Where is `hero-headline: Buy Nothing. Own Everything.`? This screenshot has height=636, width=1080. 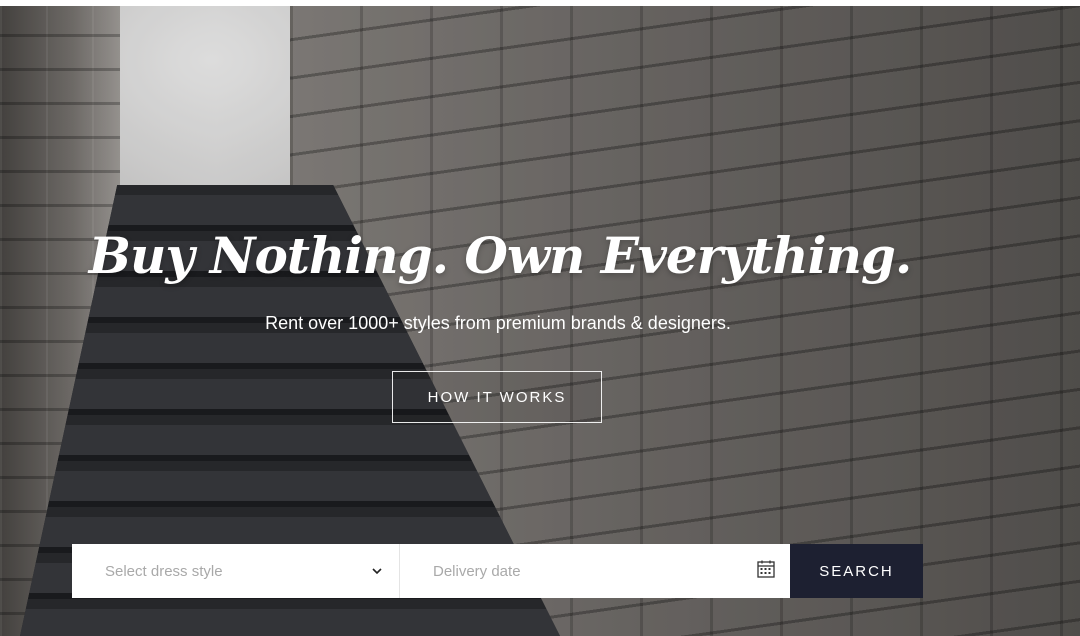 hero-headline: Buy Nothing. Own Everything. is located at coordinates (500, 255).